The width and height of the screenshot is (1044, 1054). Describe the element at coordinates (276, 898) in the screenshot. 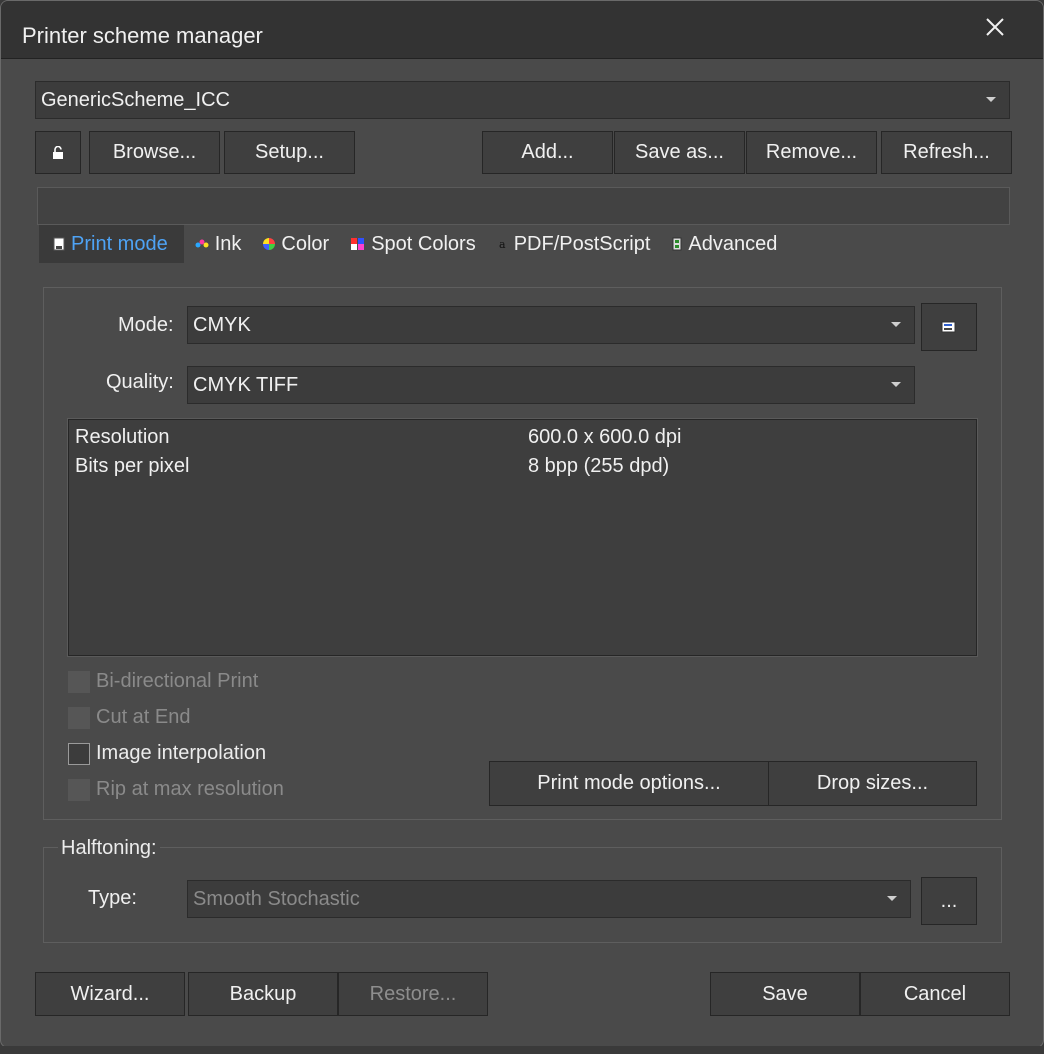

I see `halftoning-type-value: Smooth Stochastic` at that location.